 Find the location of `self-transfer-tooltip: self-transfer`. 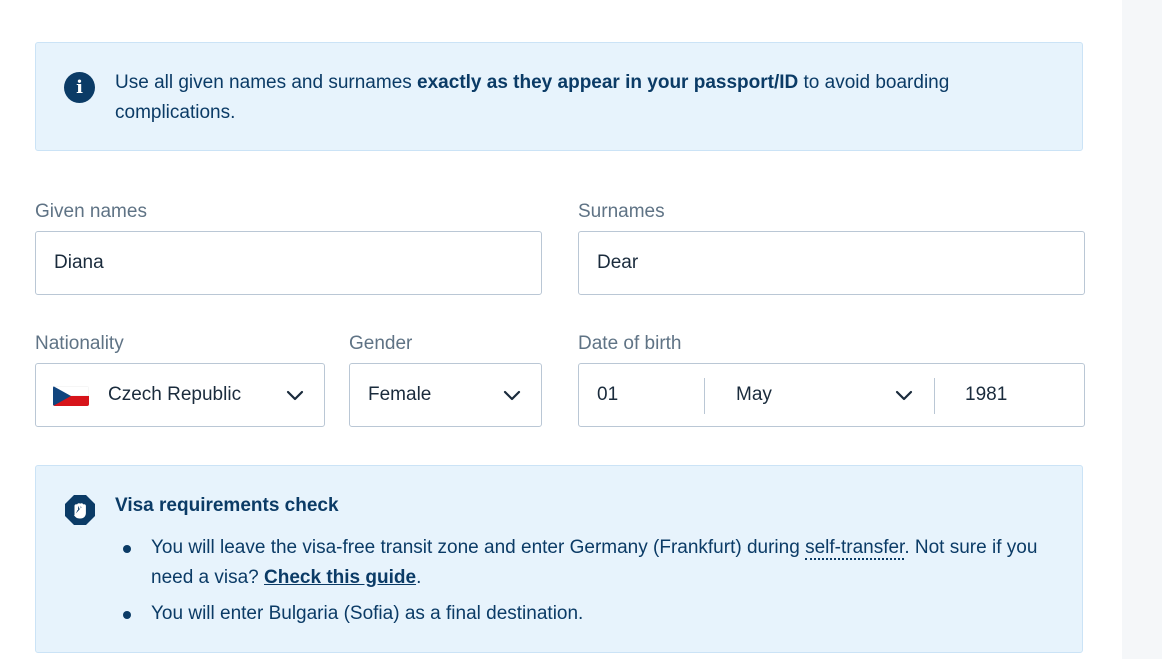

self-transfer-tooltip: self-transfer is located at coordinates (855, 548).